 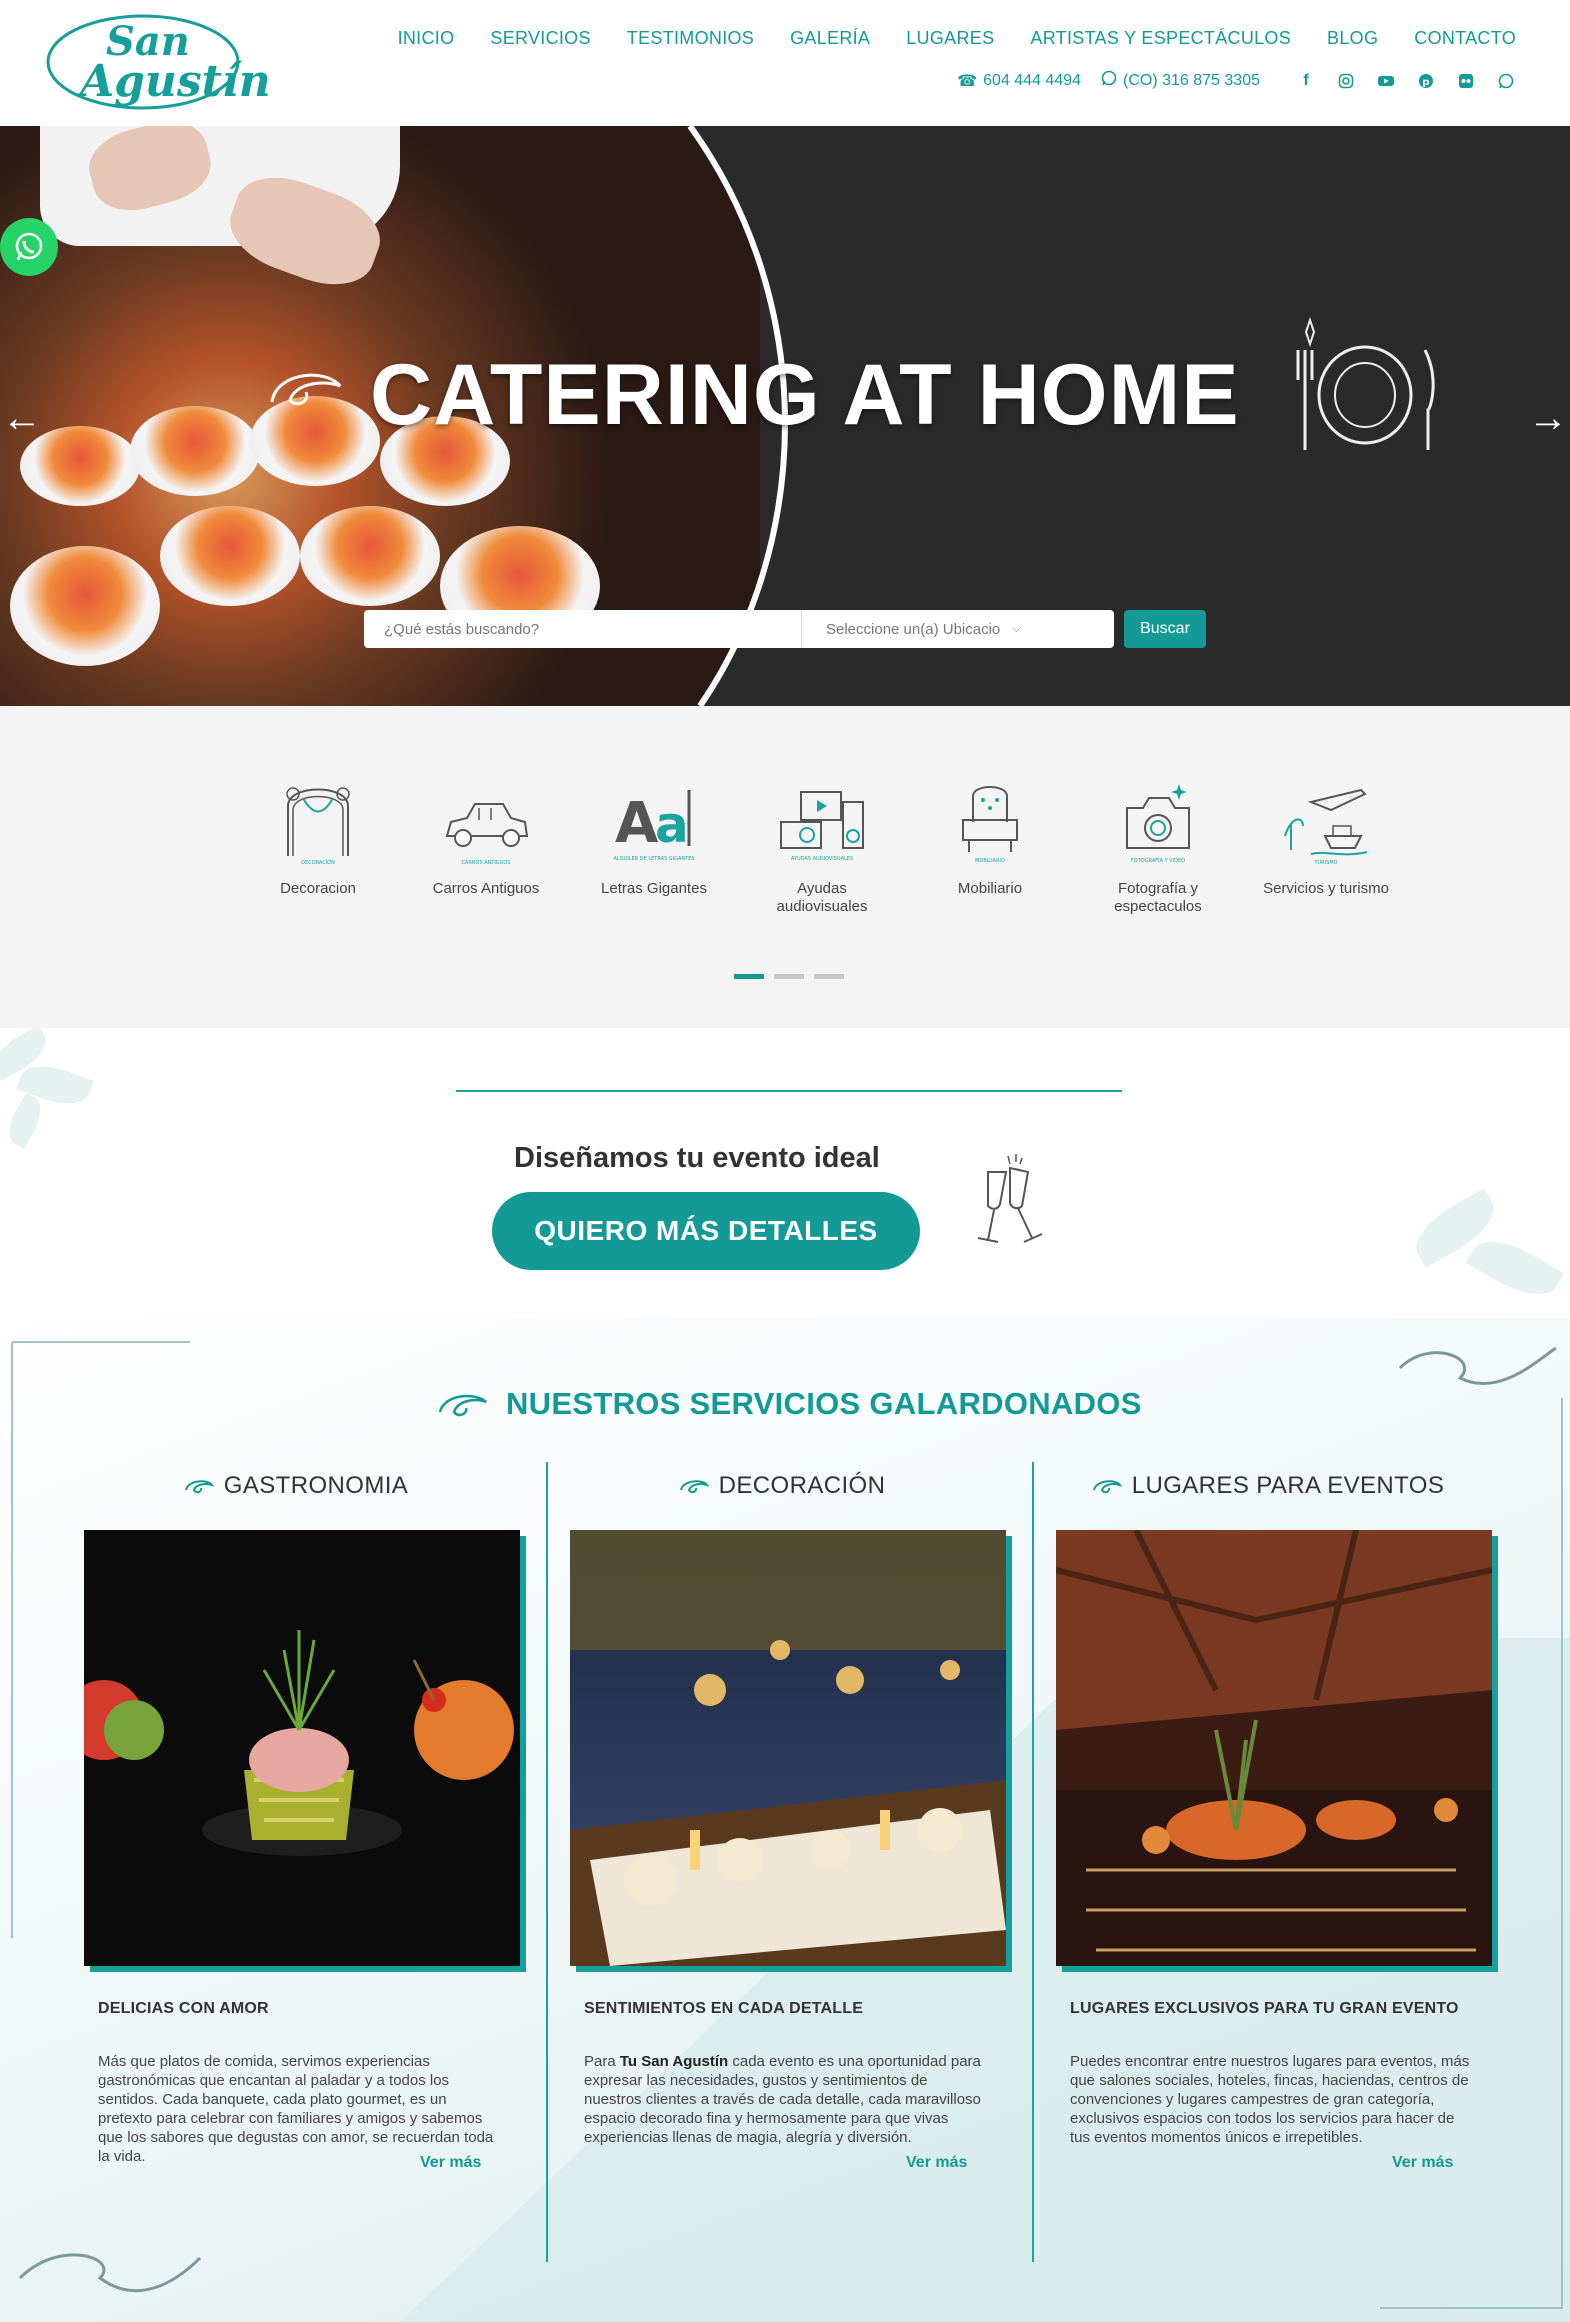 What do you see at coordinates (830, 38) in the screenshot?
I see `nav-galeria: GALERÍA` at bounding box center [830, 38].